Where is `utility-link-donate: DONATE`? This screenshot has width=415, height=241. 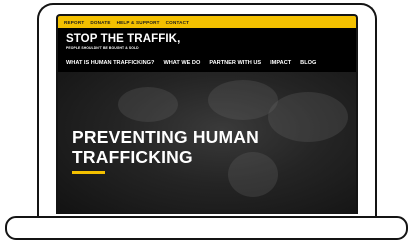 utility-link-donate: DONATE is located at coordinates (100, 22).